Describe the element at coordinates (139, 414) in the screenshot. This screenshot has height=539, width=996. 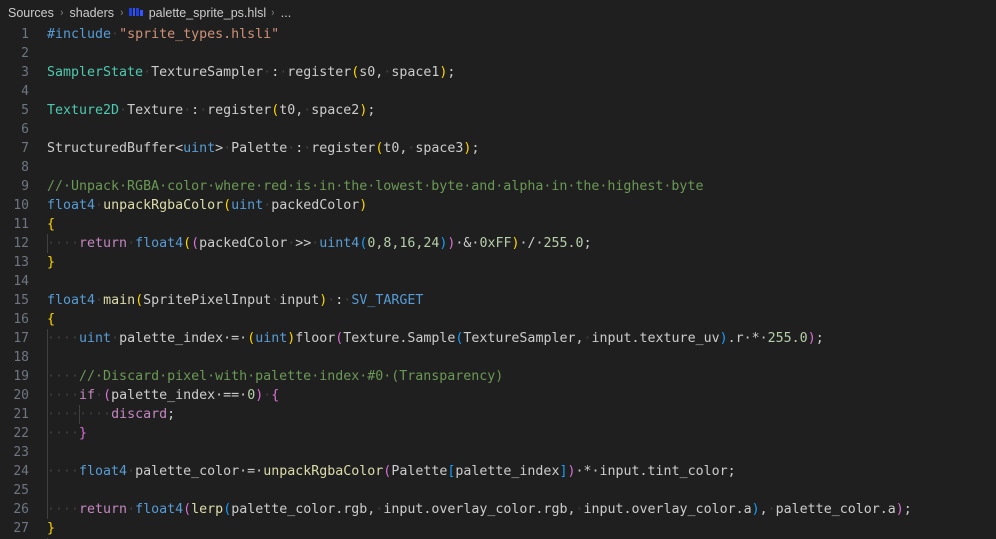
I see `code-token: discard` at that location.